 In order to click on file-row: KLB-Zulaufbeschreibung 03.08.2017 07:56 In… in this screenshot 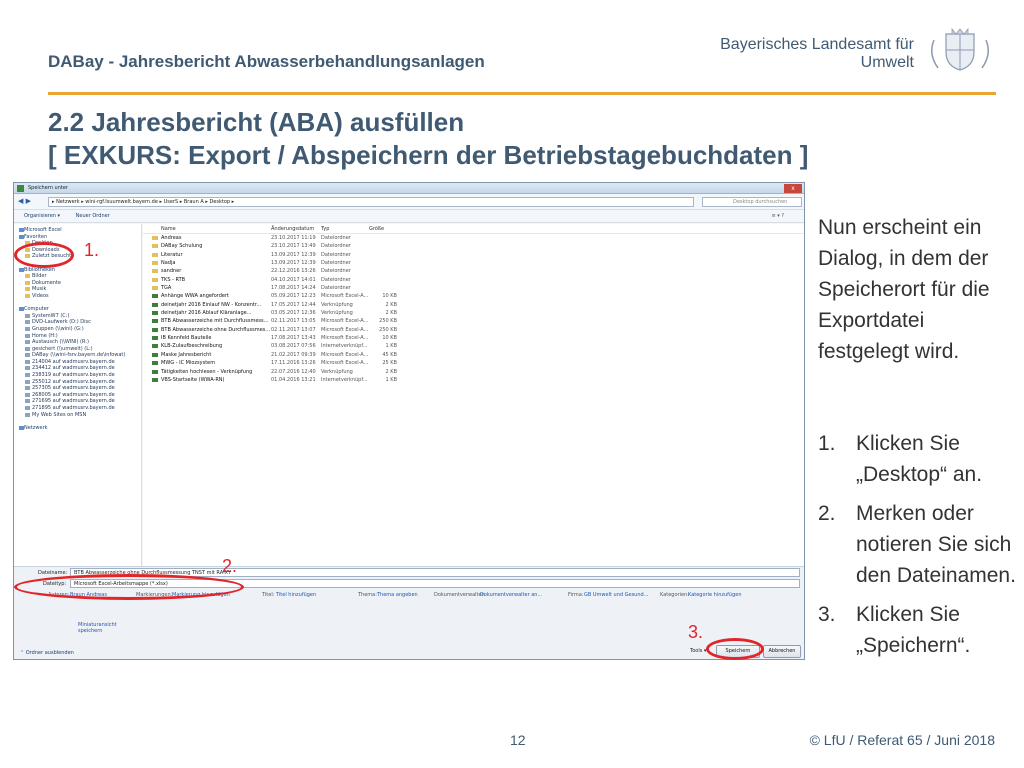, I will do `click(473, 346)`.